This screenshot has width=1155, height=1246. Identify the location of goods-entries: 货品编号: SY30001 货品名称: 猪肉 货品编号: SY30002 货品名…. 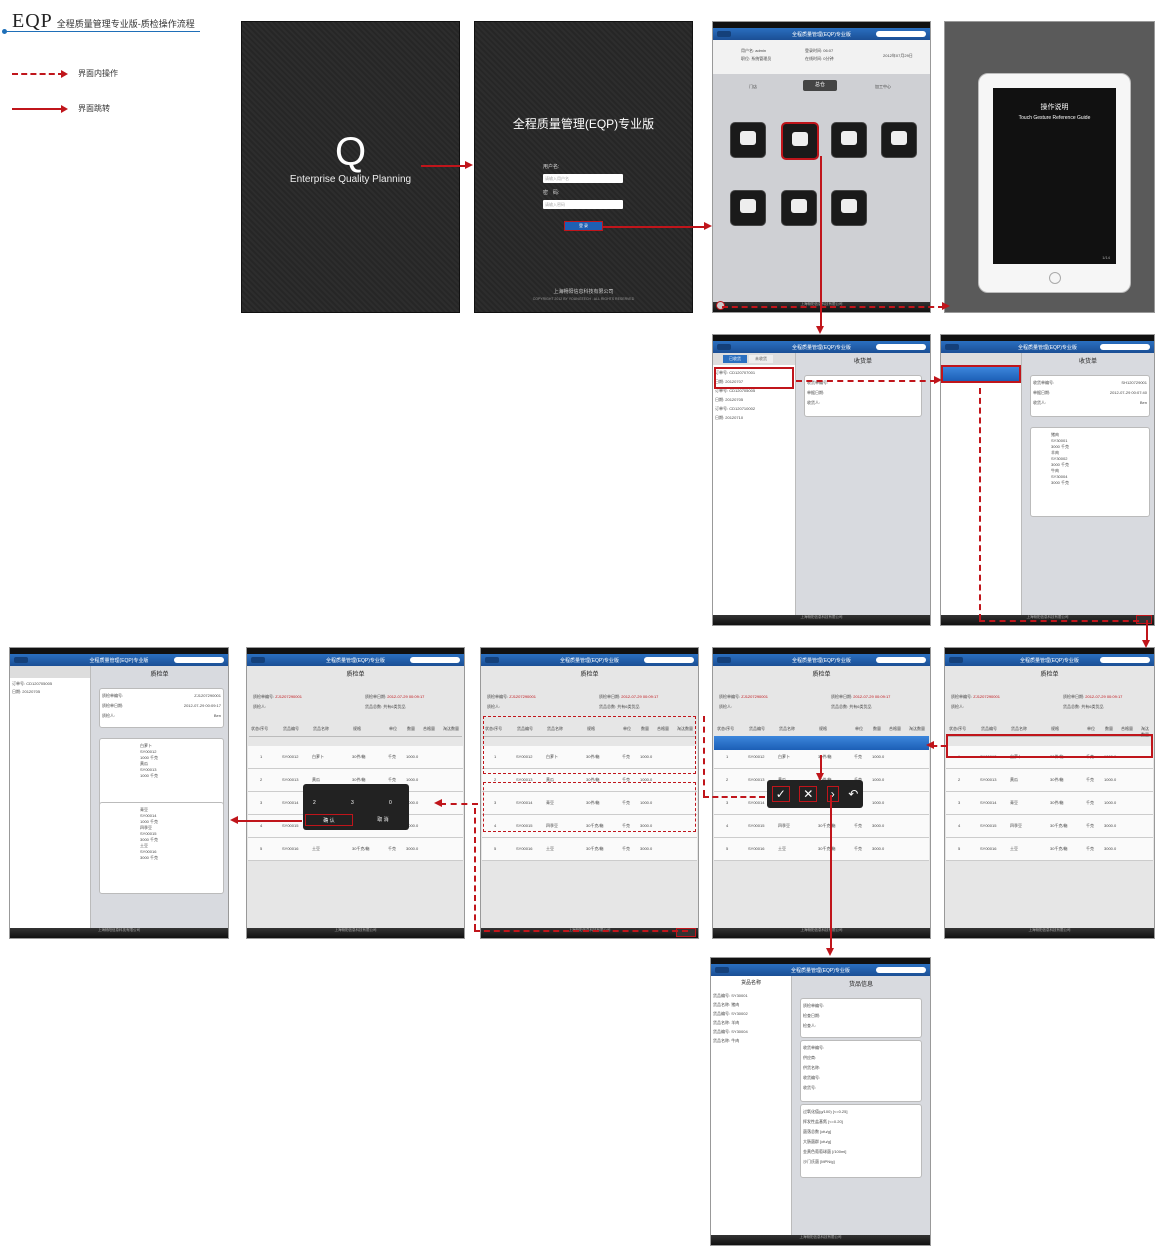
(751, 1018).